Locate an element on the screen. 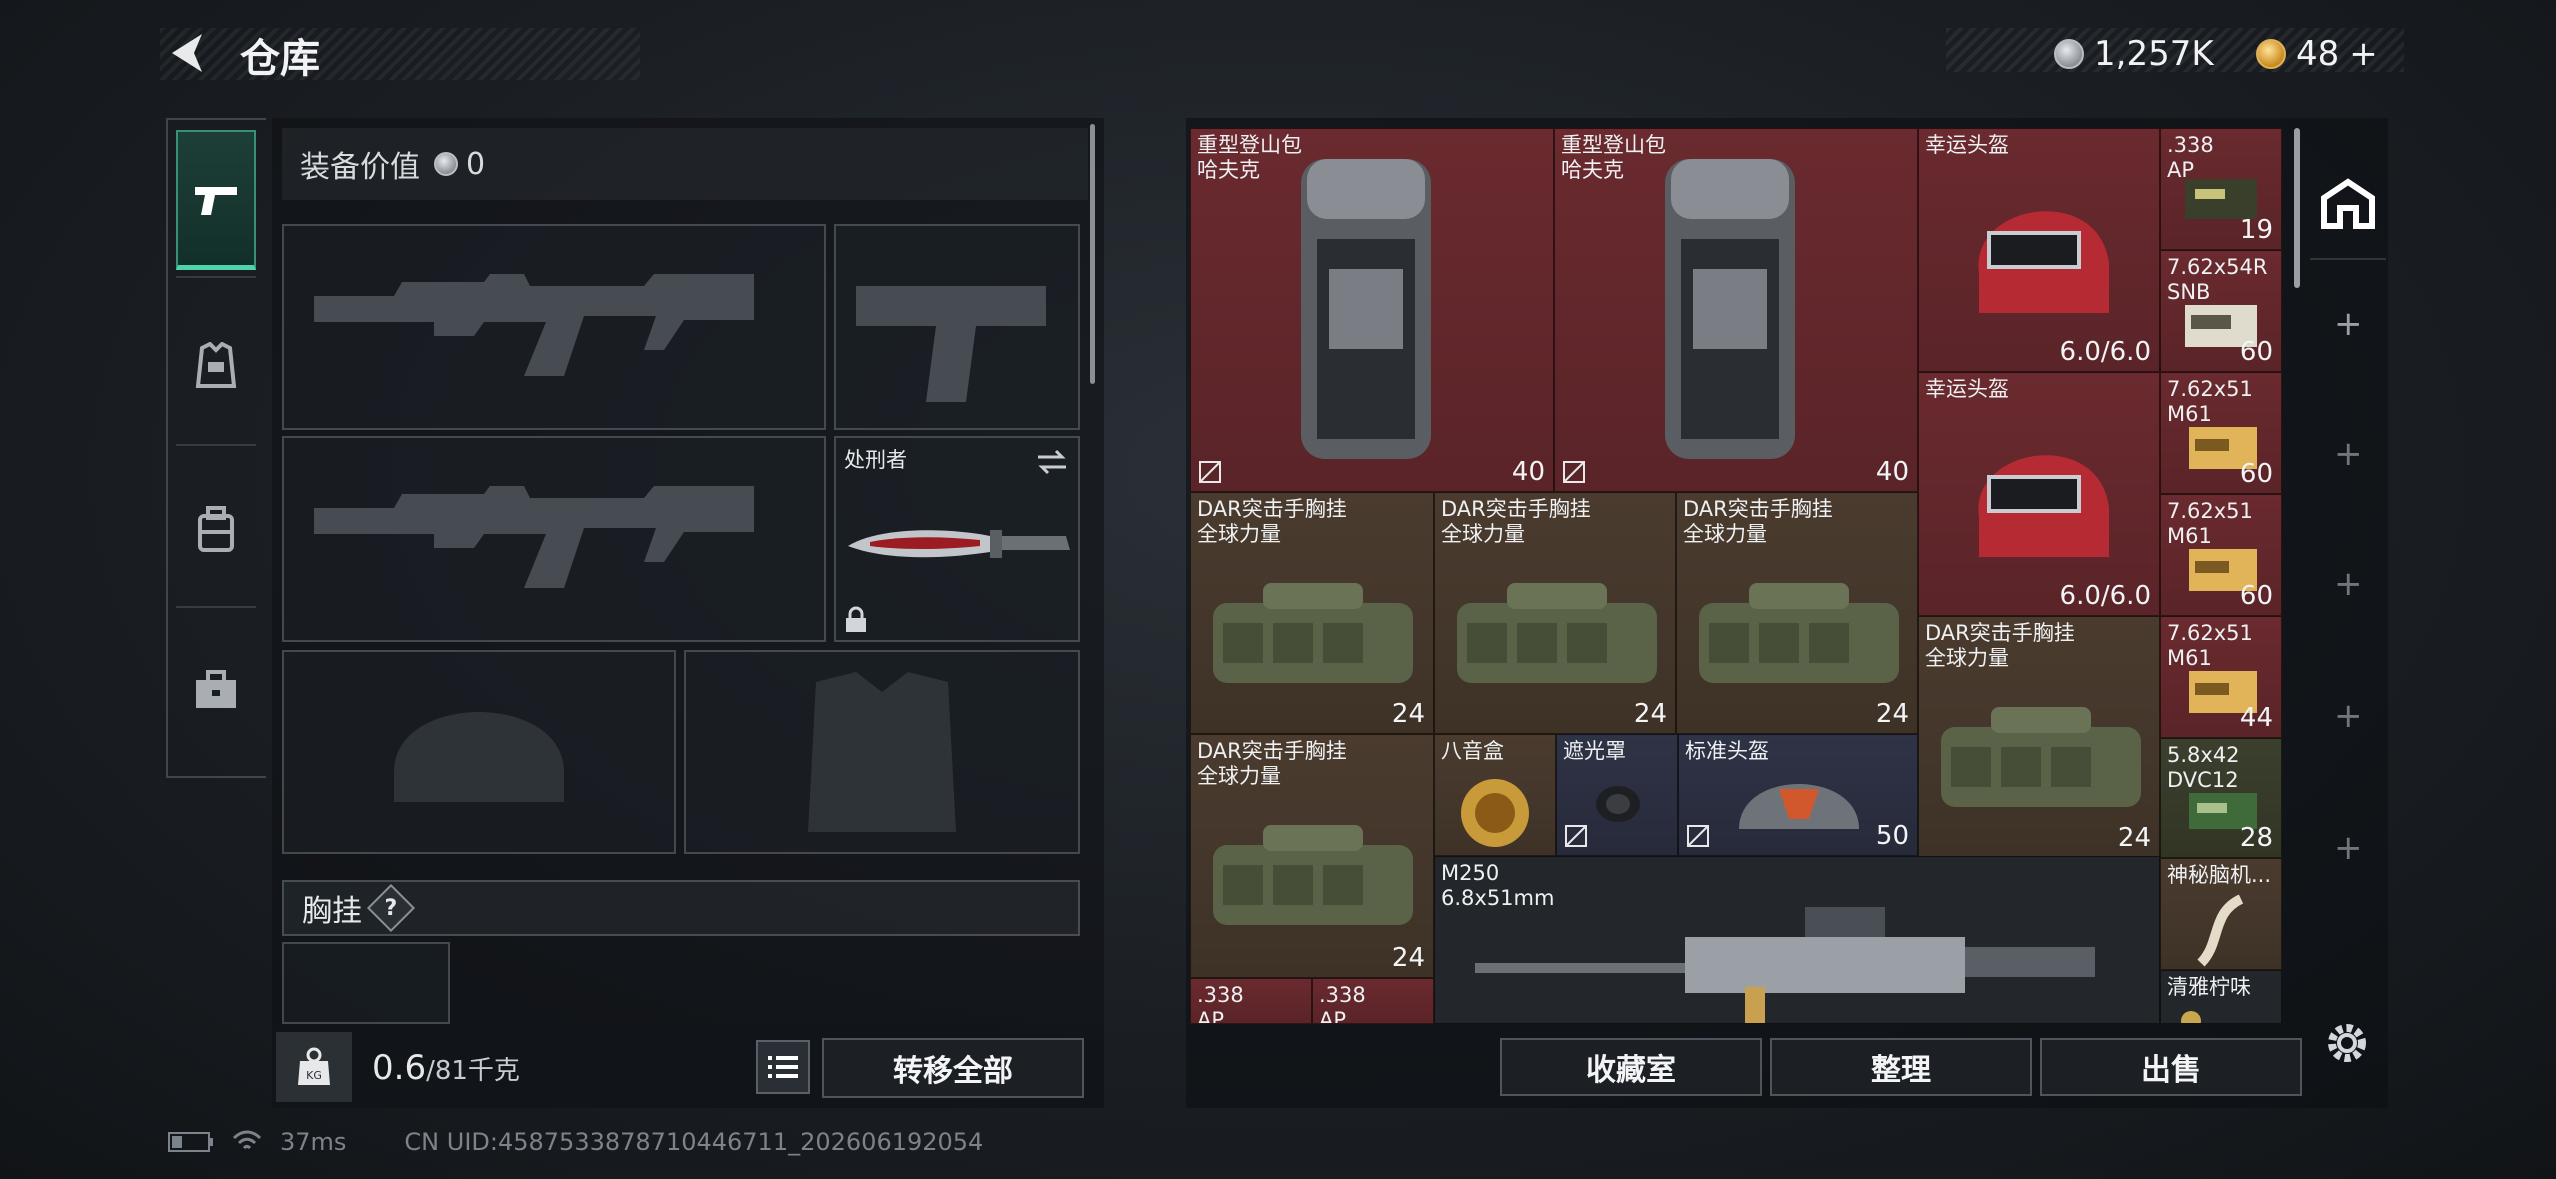  lemon-icon is located at coordinates (2191, 1017).